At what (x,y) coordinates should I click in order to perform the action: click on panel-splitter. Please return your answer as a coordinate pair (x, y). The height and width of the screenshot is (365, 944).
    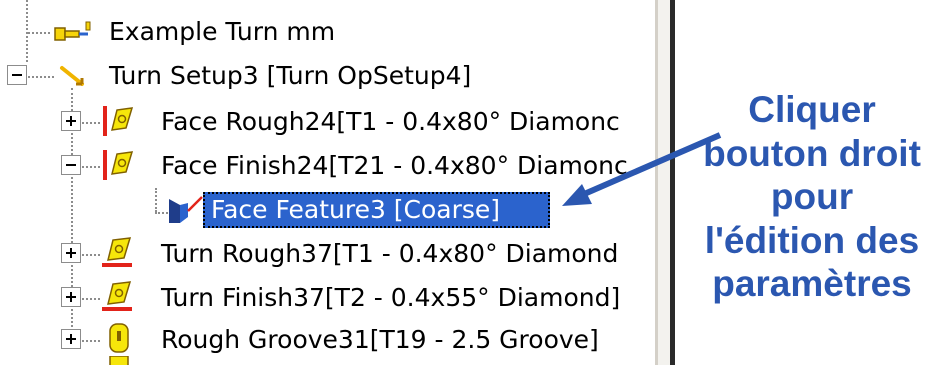
    Looking at the image, I should click on (664, 182).